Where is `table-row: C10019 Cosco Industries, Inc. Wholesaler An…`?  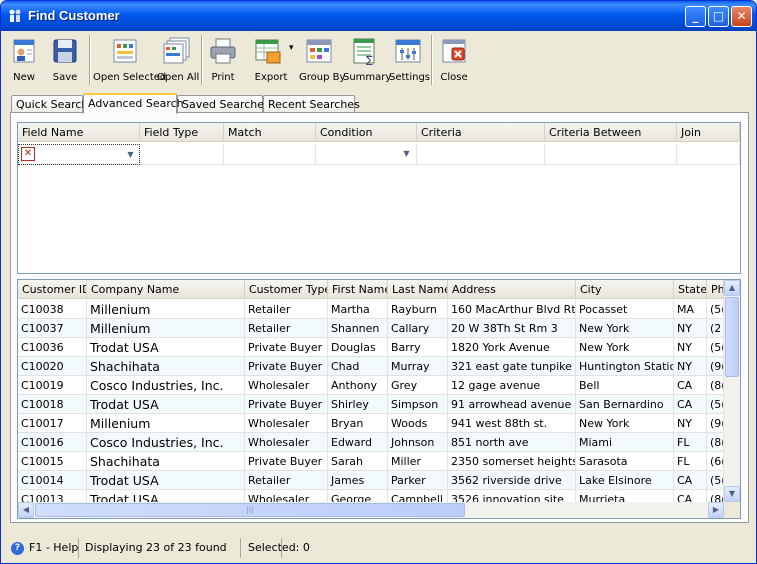 table-row: C10019 Cosco Industries, Inc. Wholesaler An… is located at coordinates (371, 385).